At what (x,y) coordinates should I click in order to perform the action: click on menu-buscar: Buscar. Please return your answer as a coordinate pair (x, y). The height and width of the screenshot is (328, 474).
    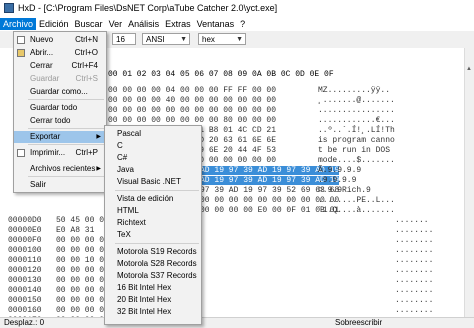
    Looking at the image, I should click on (89, 24).